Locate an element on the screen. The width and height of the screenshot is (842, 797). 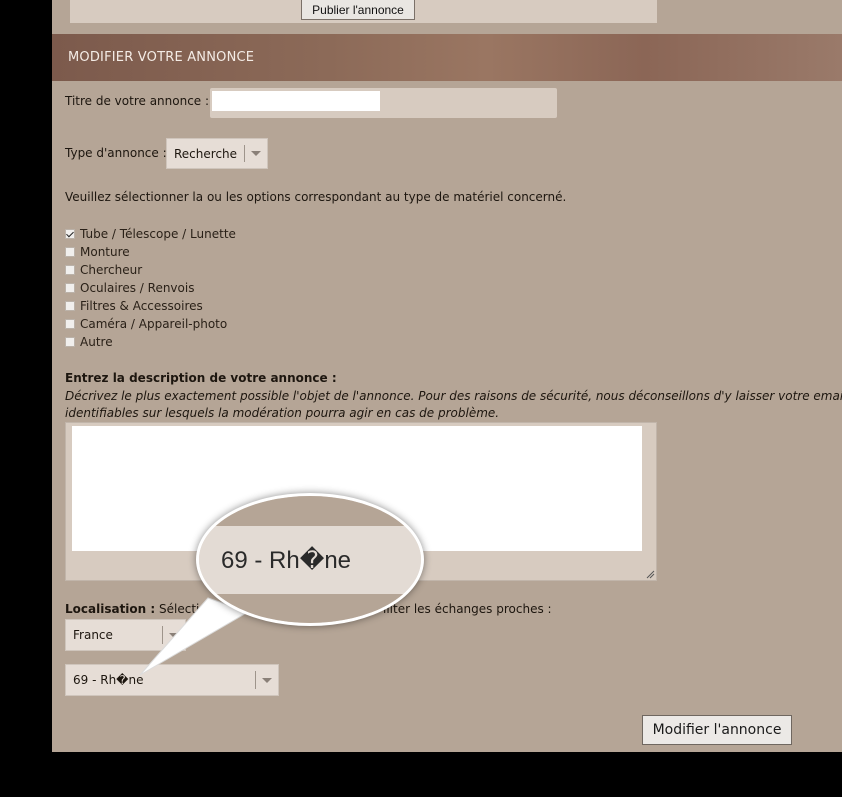
option-label-camera: Caméra / Appareil-photo is located at coordinates (154, 324).